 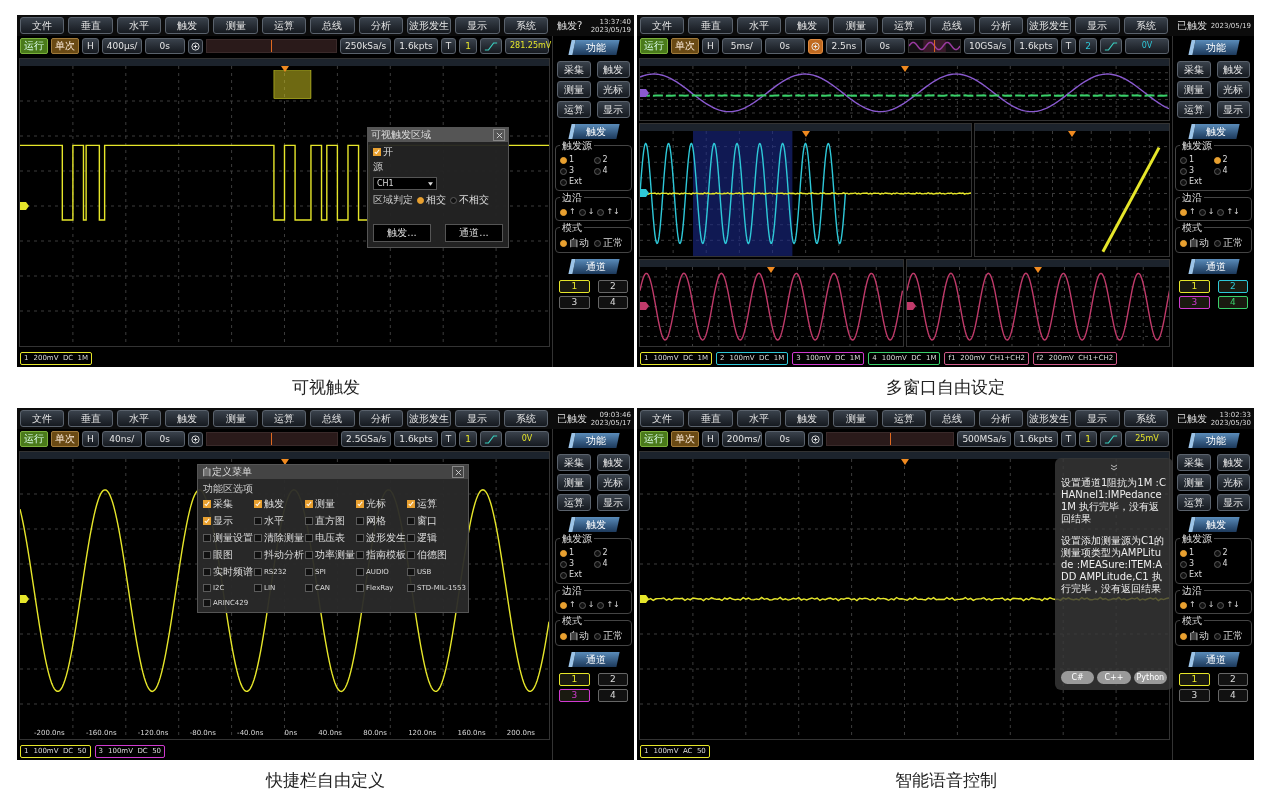 What do you see at coordinates (429, 418) in the screenshot?
I see `menu-button: 波形发生` at bounding box center [429, 418].